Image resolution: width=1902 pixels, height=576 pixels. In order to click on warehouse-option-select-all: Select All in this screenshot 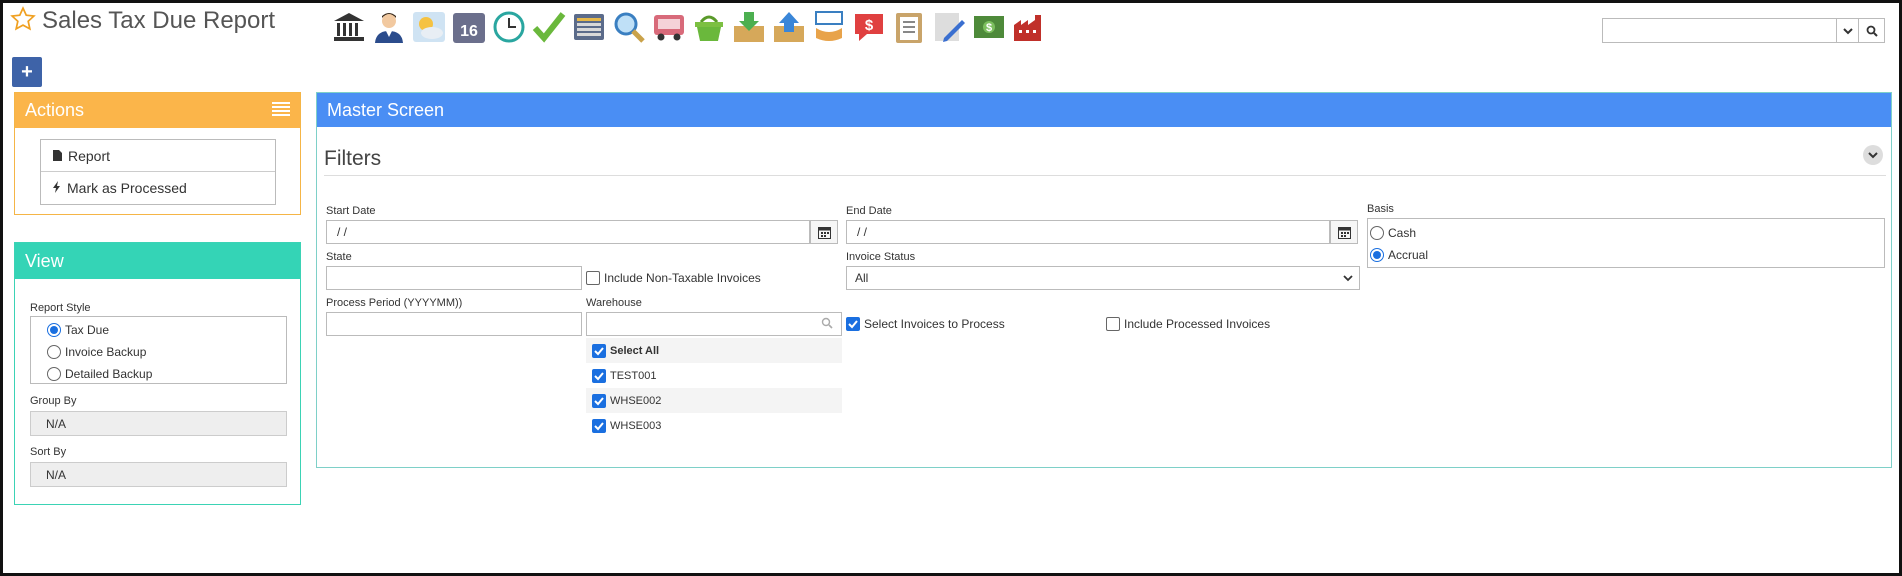, I will do `click(714, 350)`.